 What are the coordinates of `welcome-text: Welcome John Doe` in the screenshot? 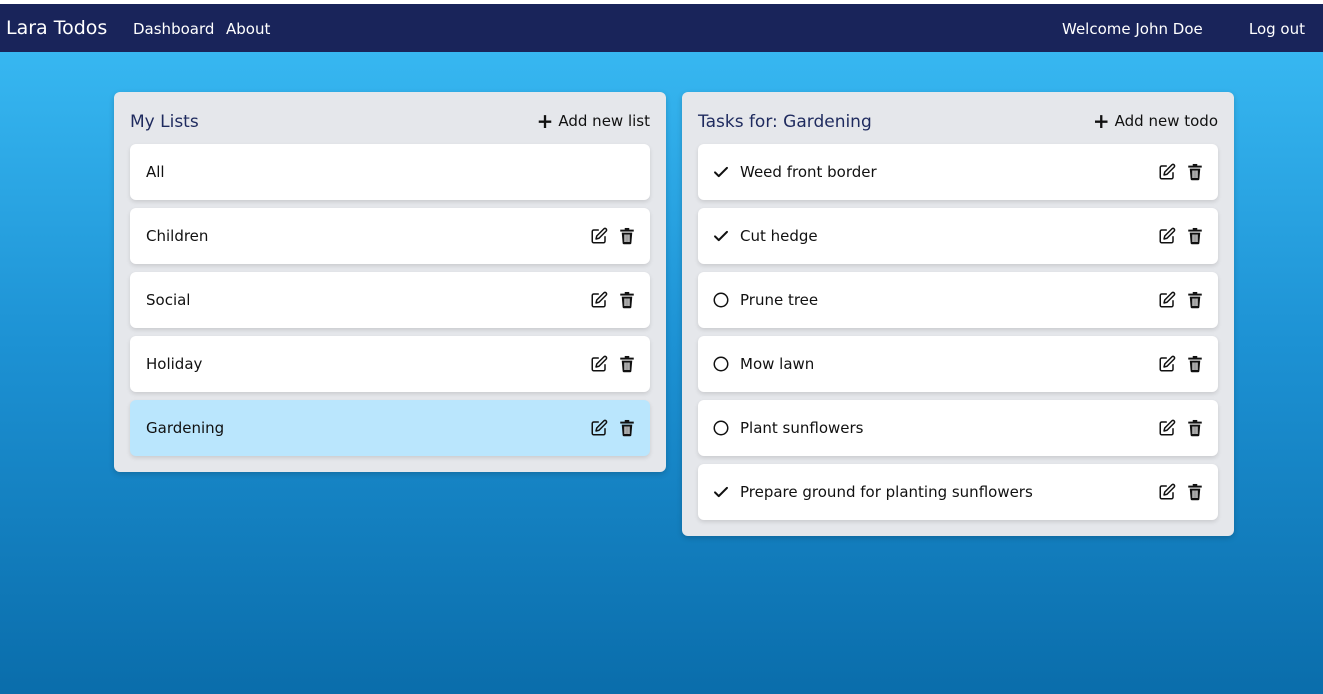 It's located at (1132, 29).